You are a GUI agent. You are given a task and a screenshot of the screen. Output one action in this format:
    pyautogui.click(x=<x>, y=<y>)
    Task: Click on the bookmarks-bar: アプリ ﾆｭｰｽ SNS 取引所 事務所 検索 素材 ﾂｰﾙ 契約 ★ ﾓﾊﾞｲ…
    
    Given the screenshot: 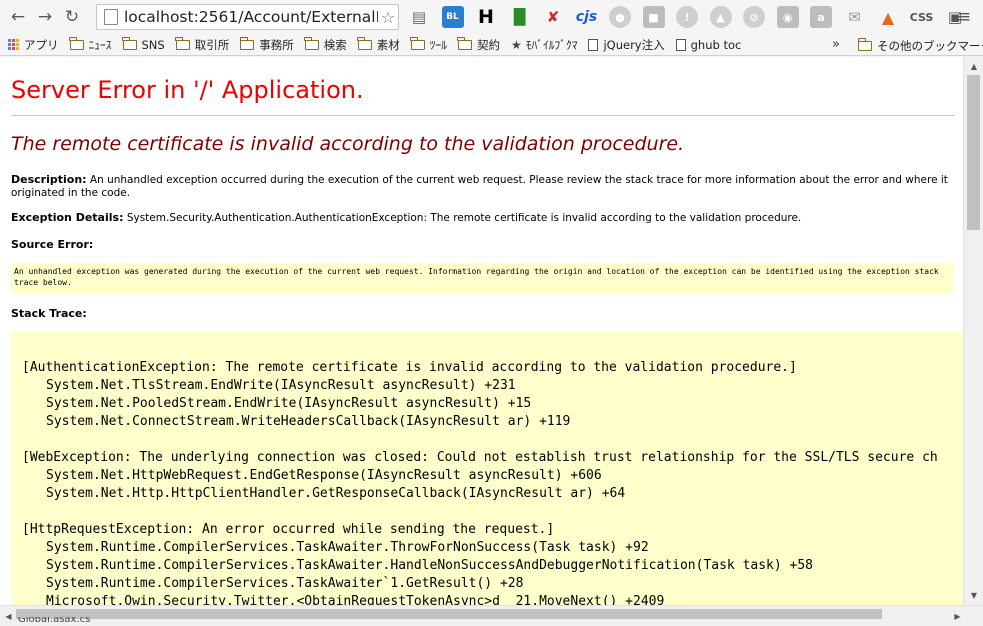 What is the action you would take?
    pyautogui.click(x=491, y=45)
    